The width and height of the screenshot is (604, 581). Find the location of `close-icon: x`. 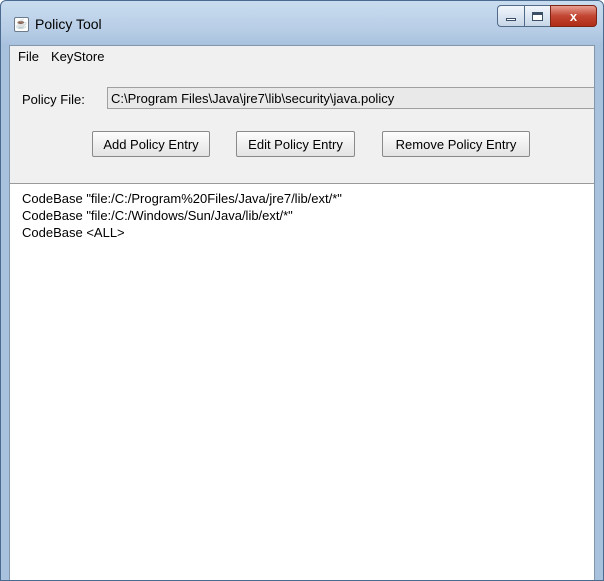

close-icon: x is located at coordinates (573, 16).